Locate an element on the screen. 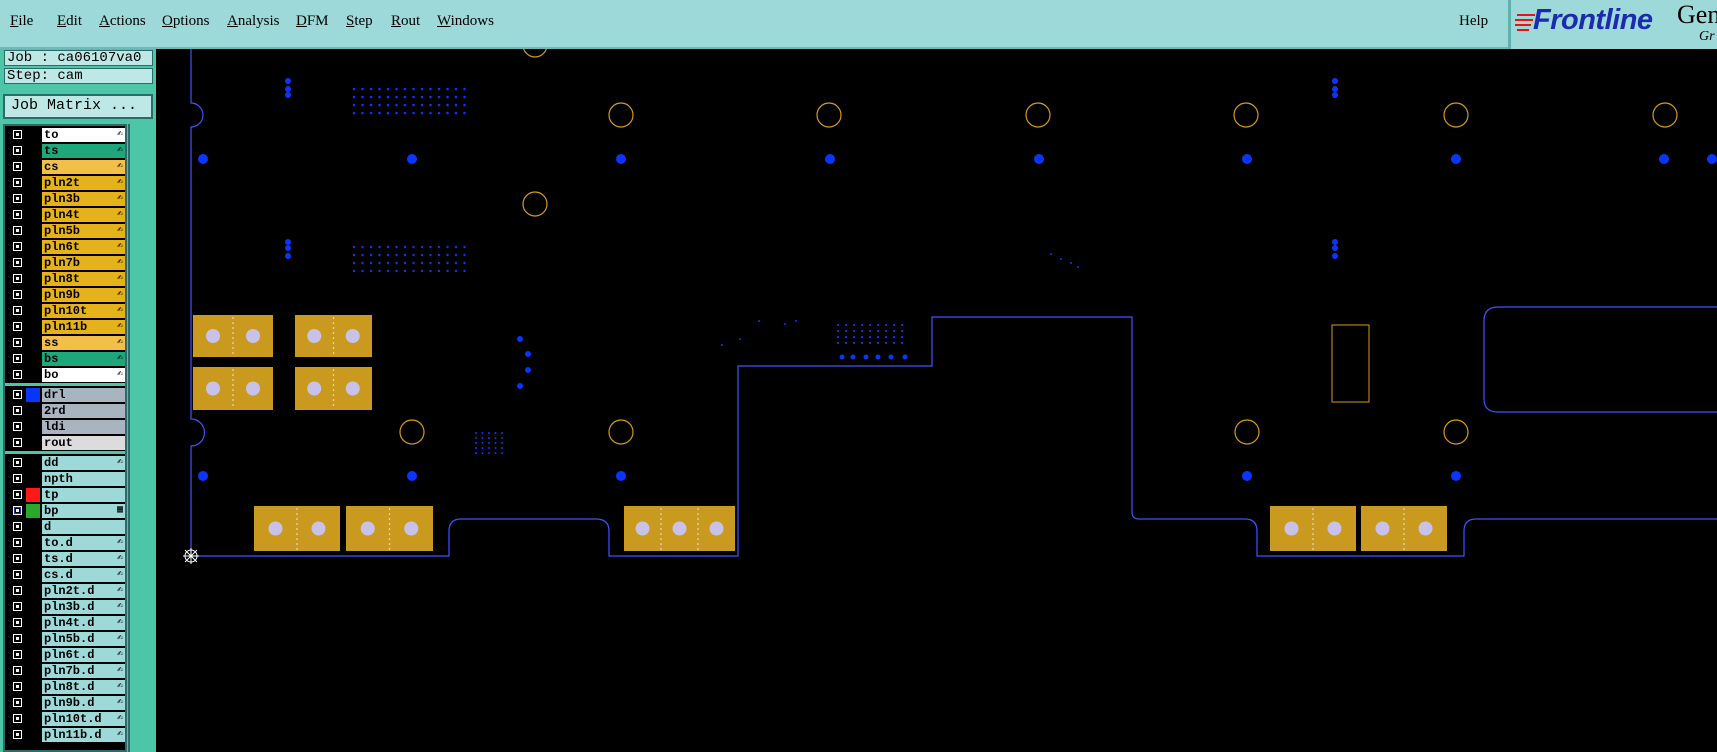 Image resolution: width=1717 pixels, height=752 pixels. layer-list-scrollbar is located at coordinates (140, 438).